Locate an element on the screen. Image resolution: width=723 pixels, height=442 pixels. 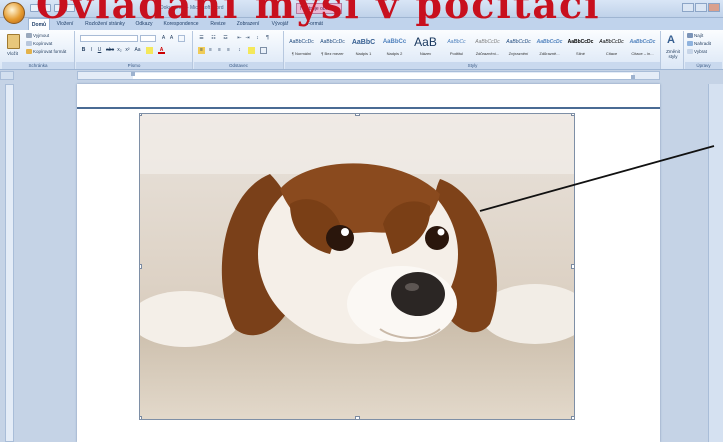
resize-handle-top is located at coordinates (357, 115).